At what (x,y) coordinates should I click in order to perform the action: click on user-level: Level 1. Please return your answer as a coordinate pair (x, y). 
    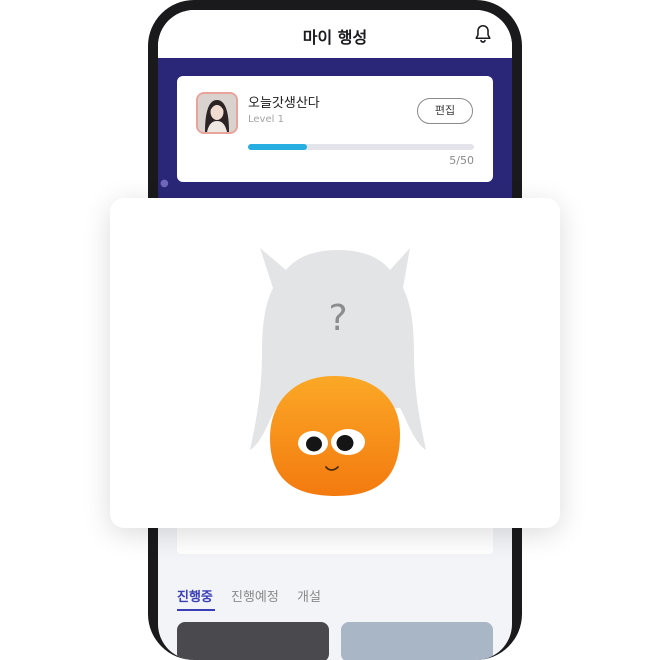
    Looking at the image, I should click on (266, 119).